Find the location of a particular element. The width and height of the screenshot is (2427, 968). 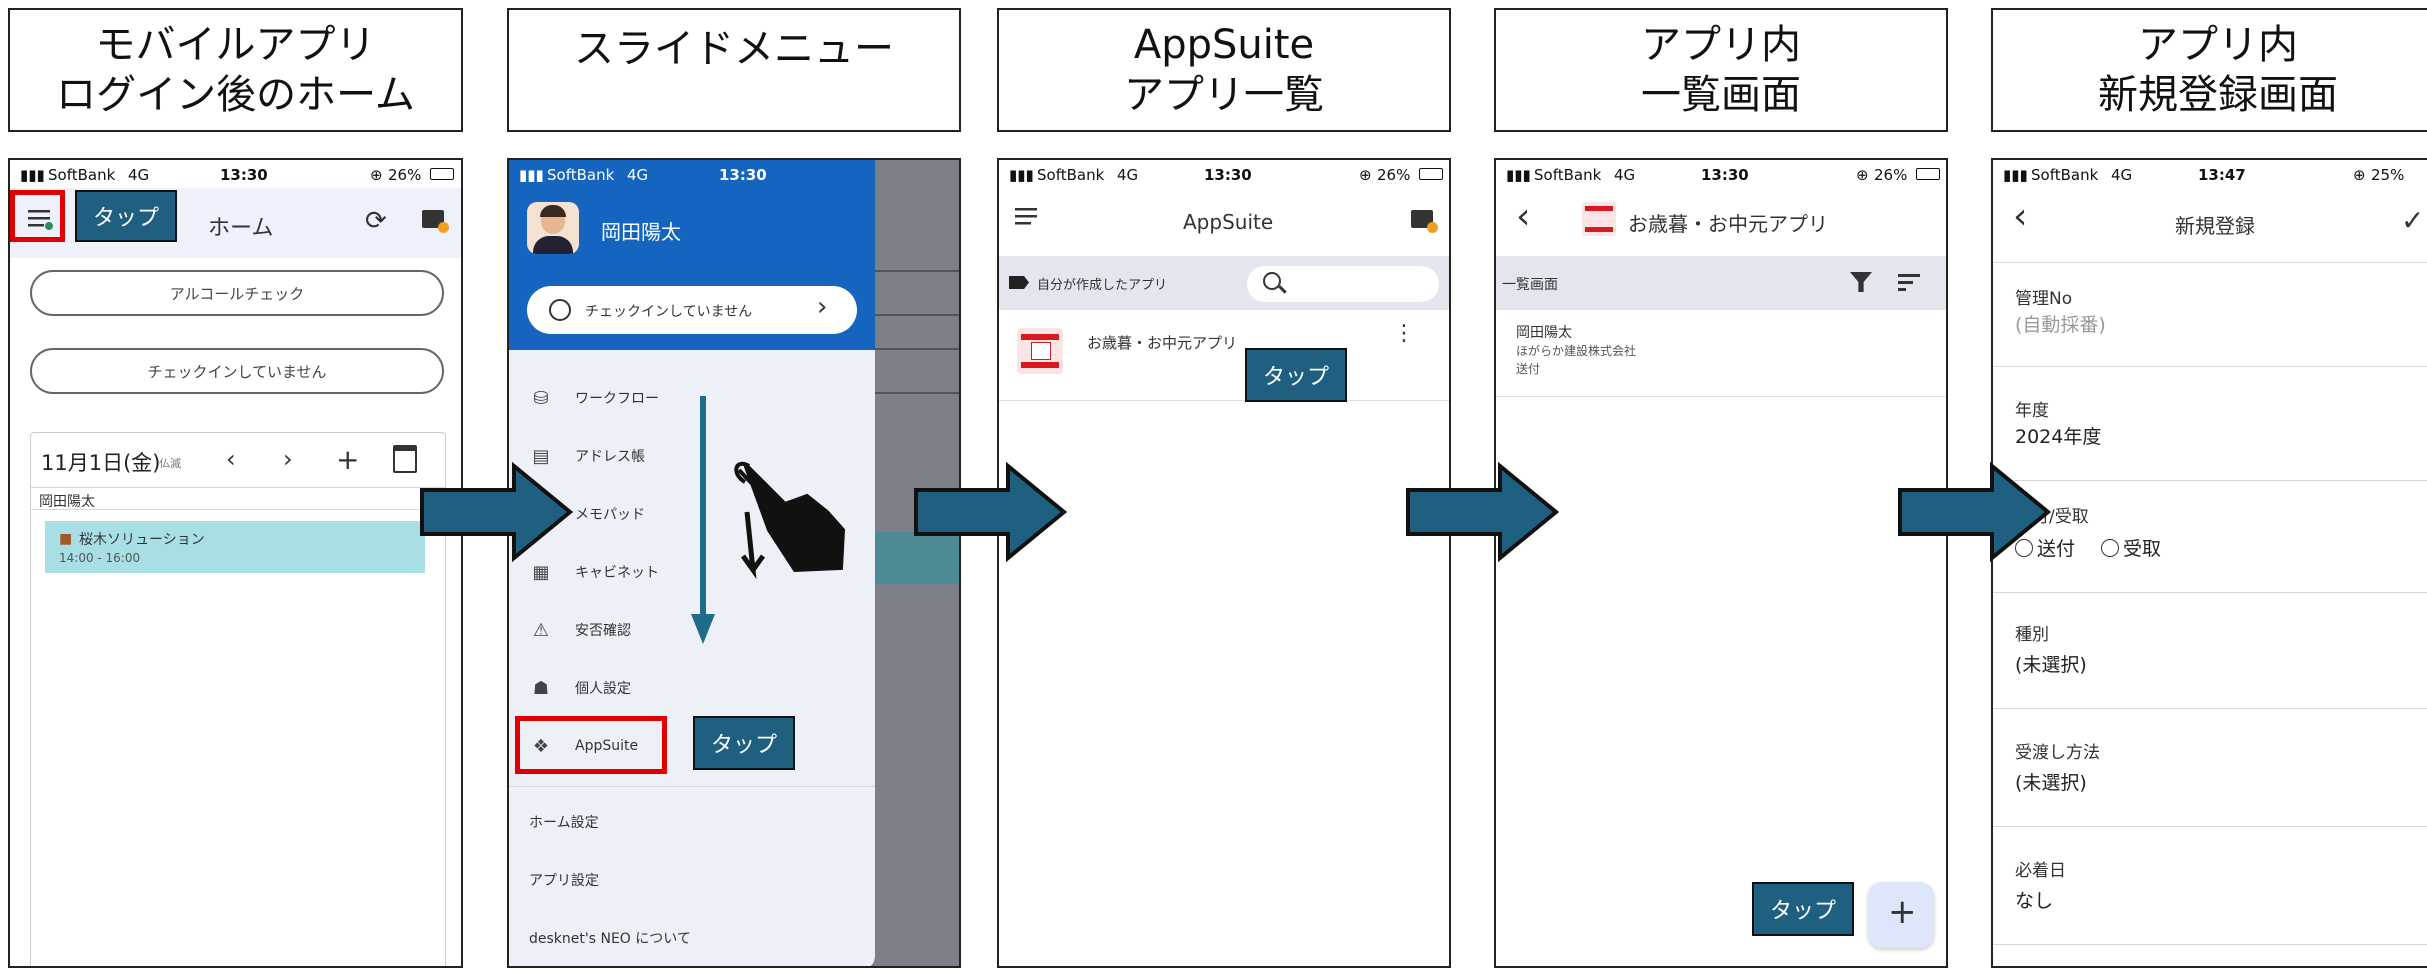

filter-icon is located at coordinates (1861, 282).